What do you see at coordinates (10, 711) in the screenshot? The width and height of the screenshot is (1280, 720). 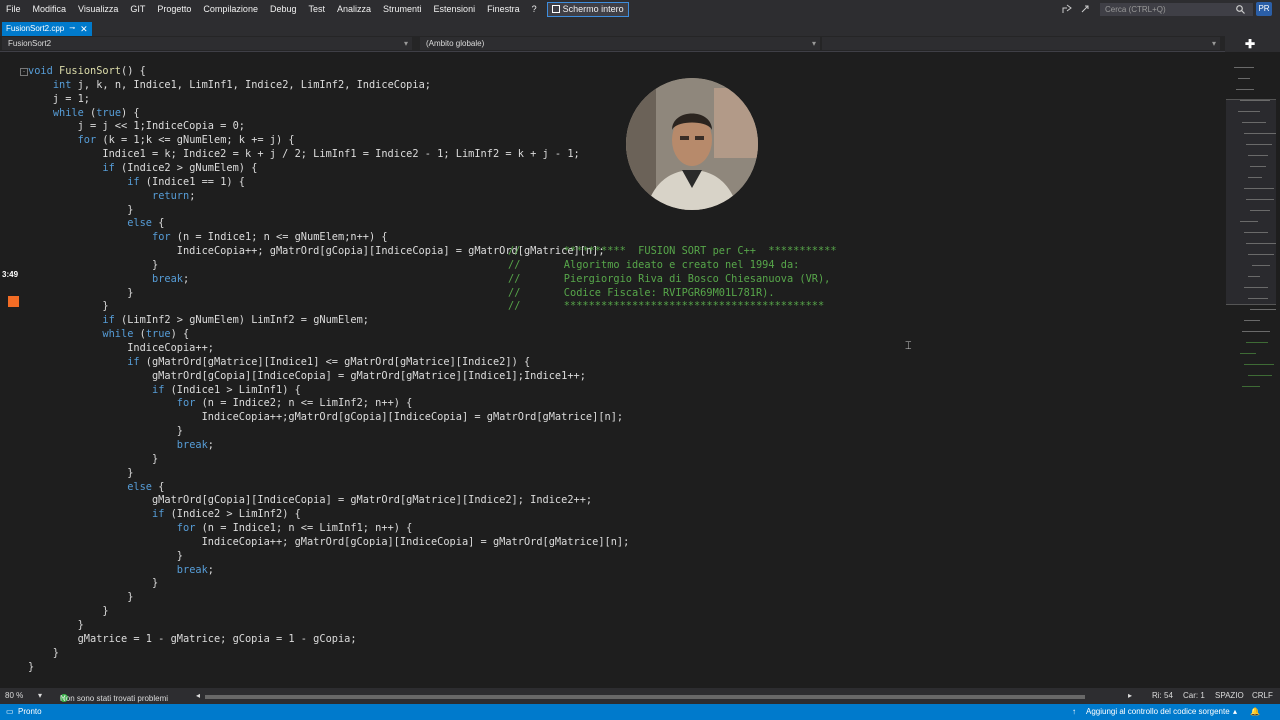 I see `status-icon: ▭` at bounding box center [10, 711].